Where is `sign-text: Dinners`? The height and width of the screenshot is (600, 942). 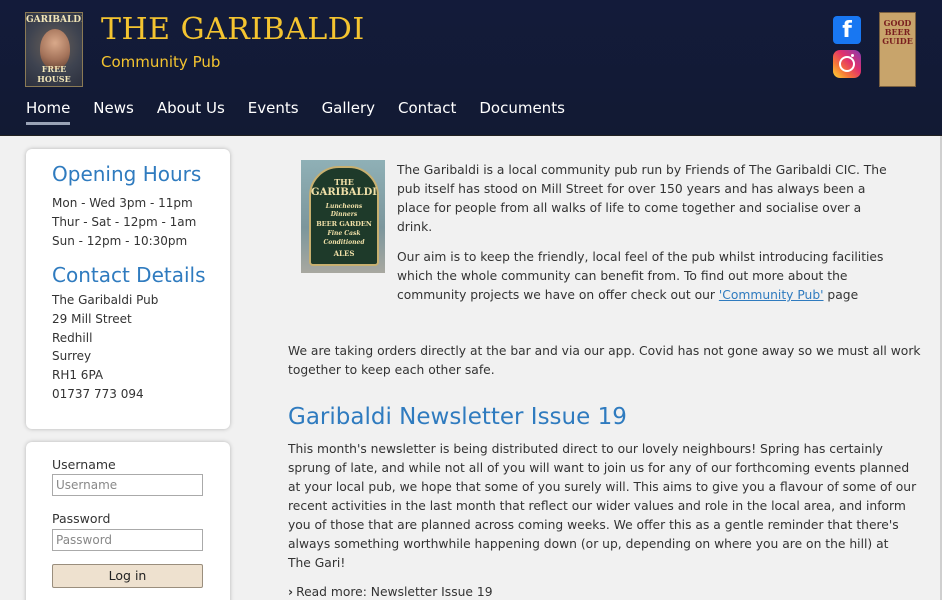 sign-text: Dinners is located at coordinates (344, 214).